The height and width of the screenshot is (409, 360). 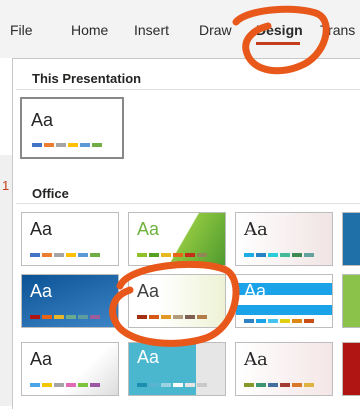 What do you see at coordinates (89, 30) in the screenshot?
I see `tab-home: Home` at bounding box center [89, 30].